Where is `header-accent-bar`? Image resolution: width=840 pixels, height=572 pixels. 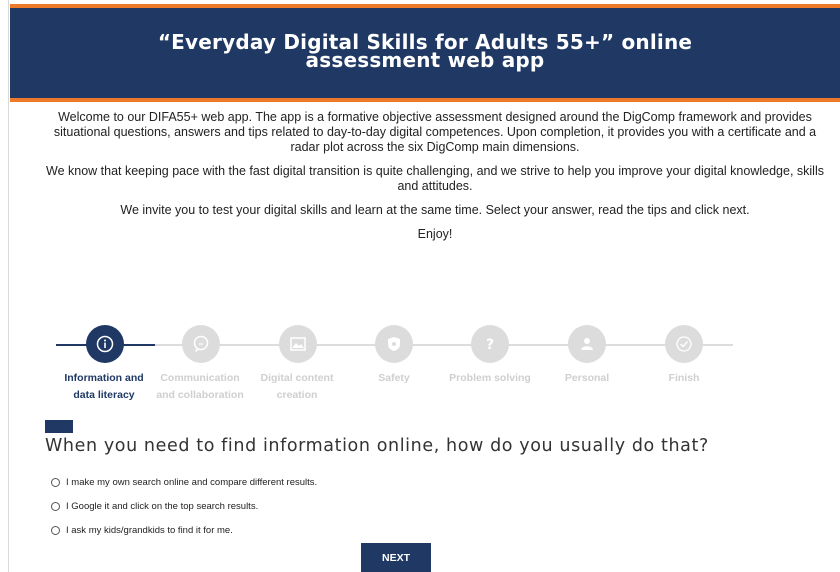 header-accent-bar is located at coordinates (425, 100).